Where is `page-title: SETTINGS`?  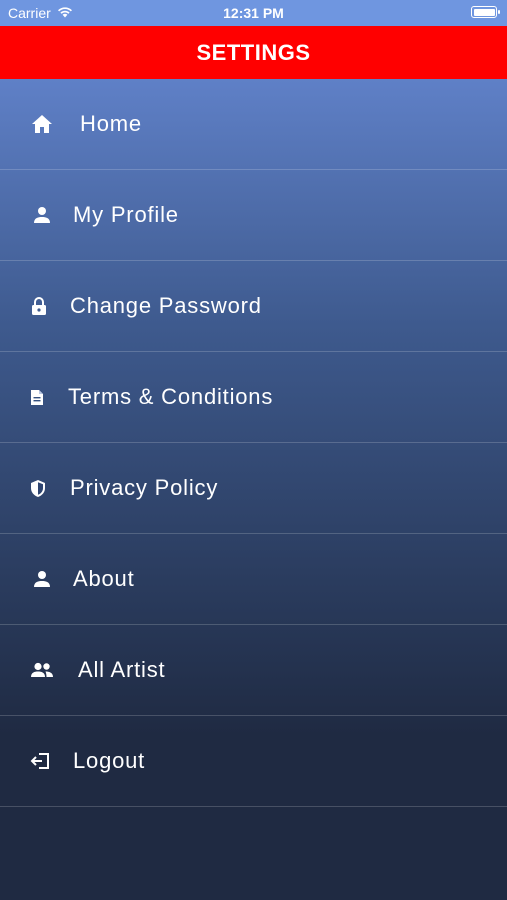 page-title: SETTINGS is located at coordinates (253, 52).